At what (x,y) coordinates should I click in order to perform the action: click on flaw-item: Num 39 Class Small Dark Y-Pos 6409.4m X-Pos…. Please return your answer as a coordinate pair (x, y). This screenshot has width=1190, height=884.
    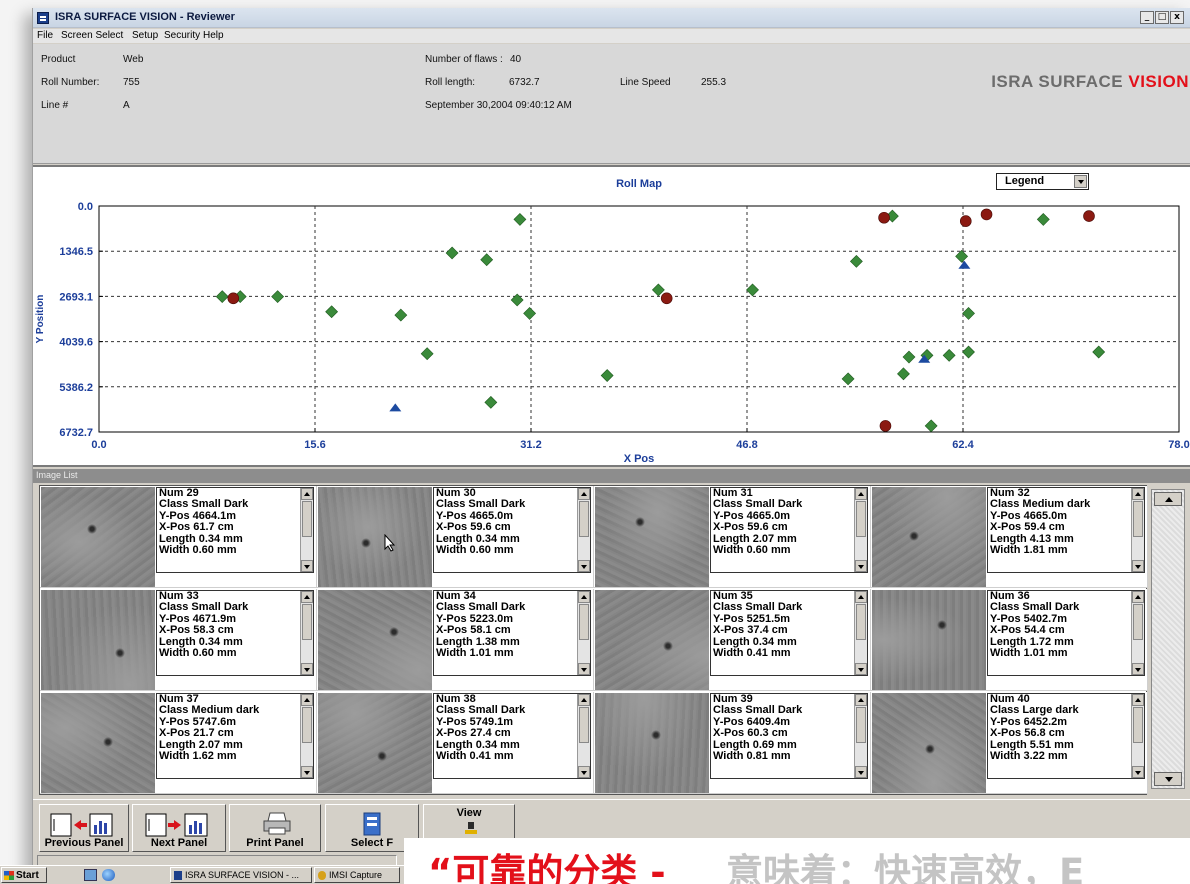
    Looking at the image, I should click on (732, 743).